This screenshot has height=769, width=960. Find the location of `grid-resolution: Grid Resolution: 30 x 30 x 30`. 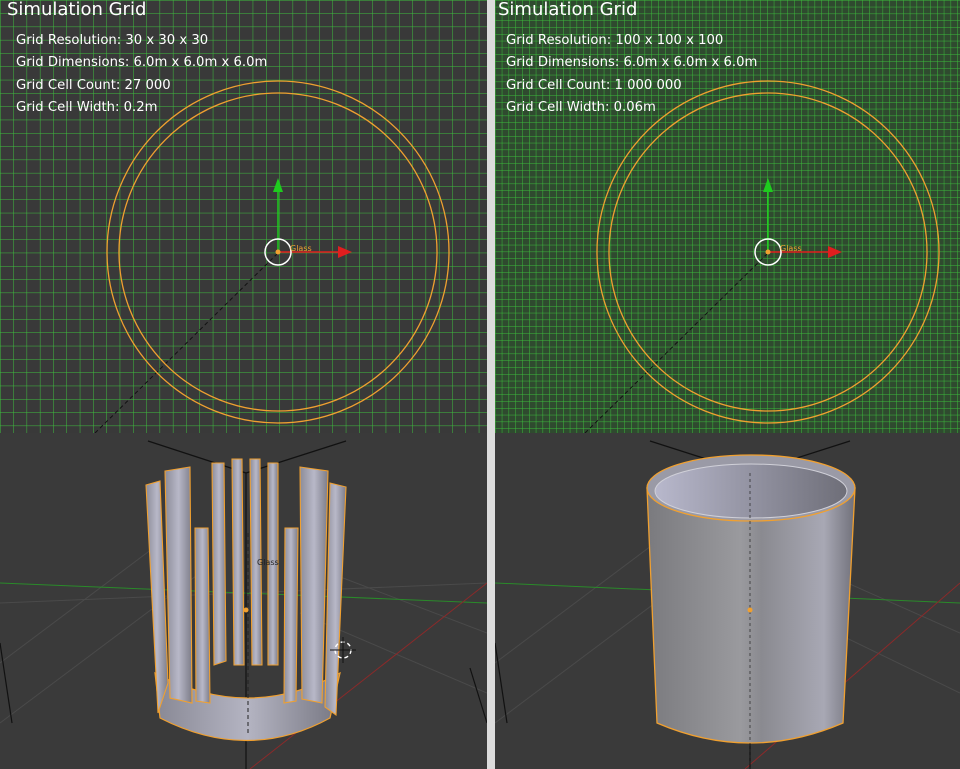

grid-resolution: Grid Resolution: 30 x 30 x 30 is located at coordinates (141, 41).